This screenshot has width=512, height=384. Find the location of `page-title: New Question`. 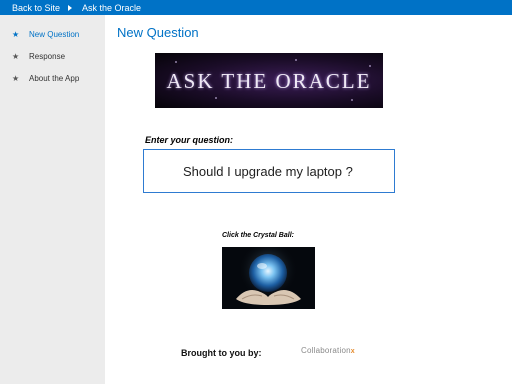

page-title: New Question is located at coordinates (158, 32).